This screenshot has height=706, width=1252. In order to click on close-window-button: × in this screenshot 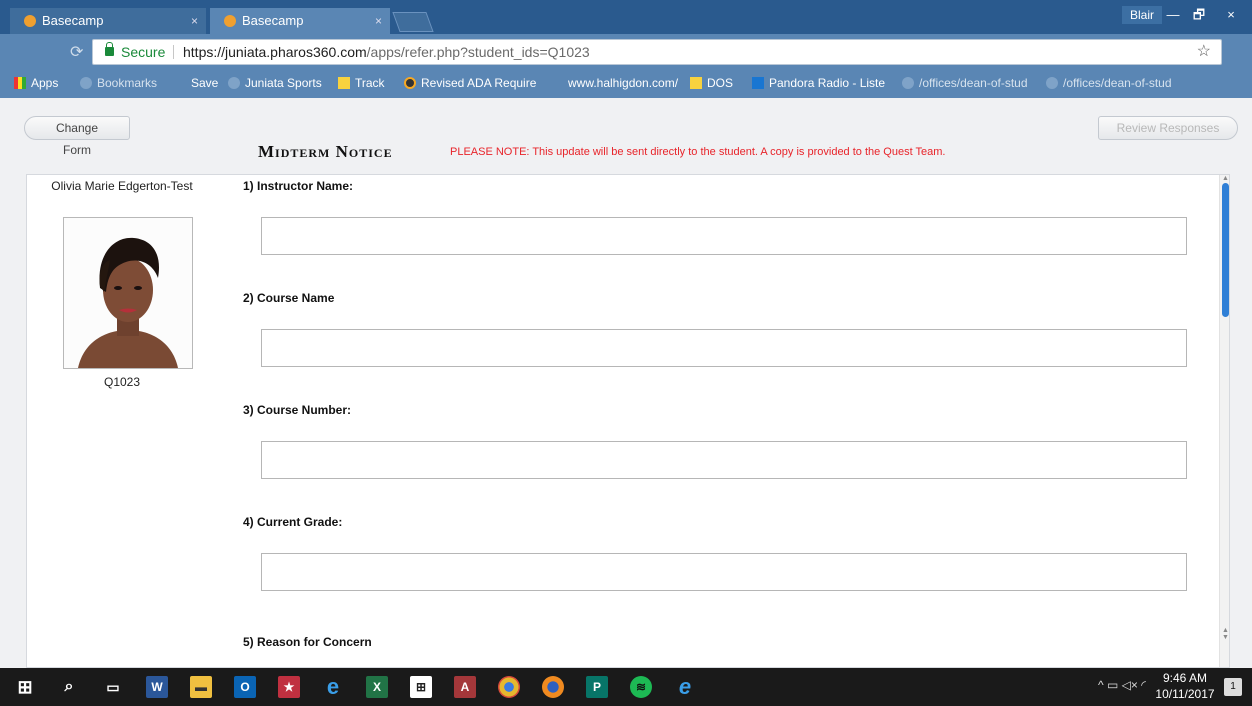, I will do `click(1231, 15)`.